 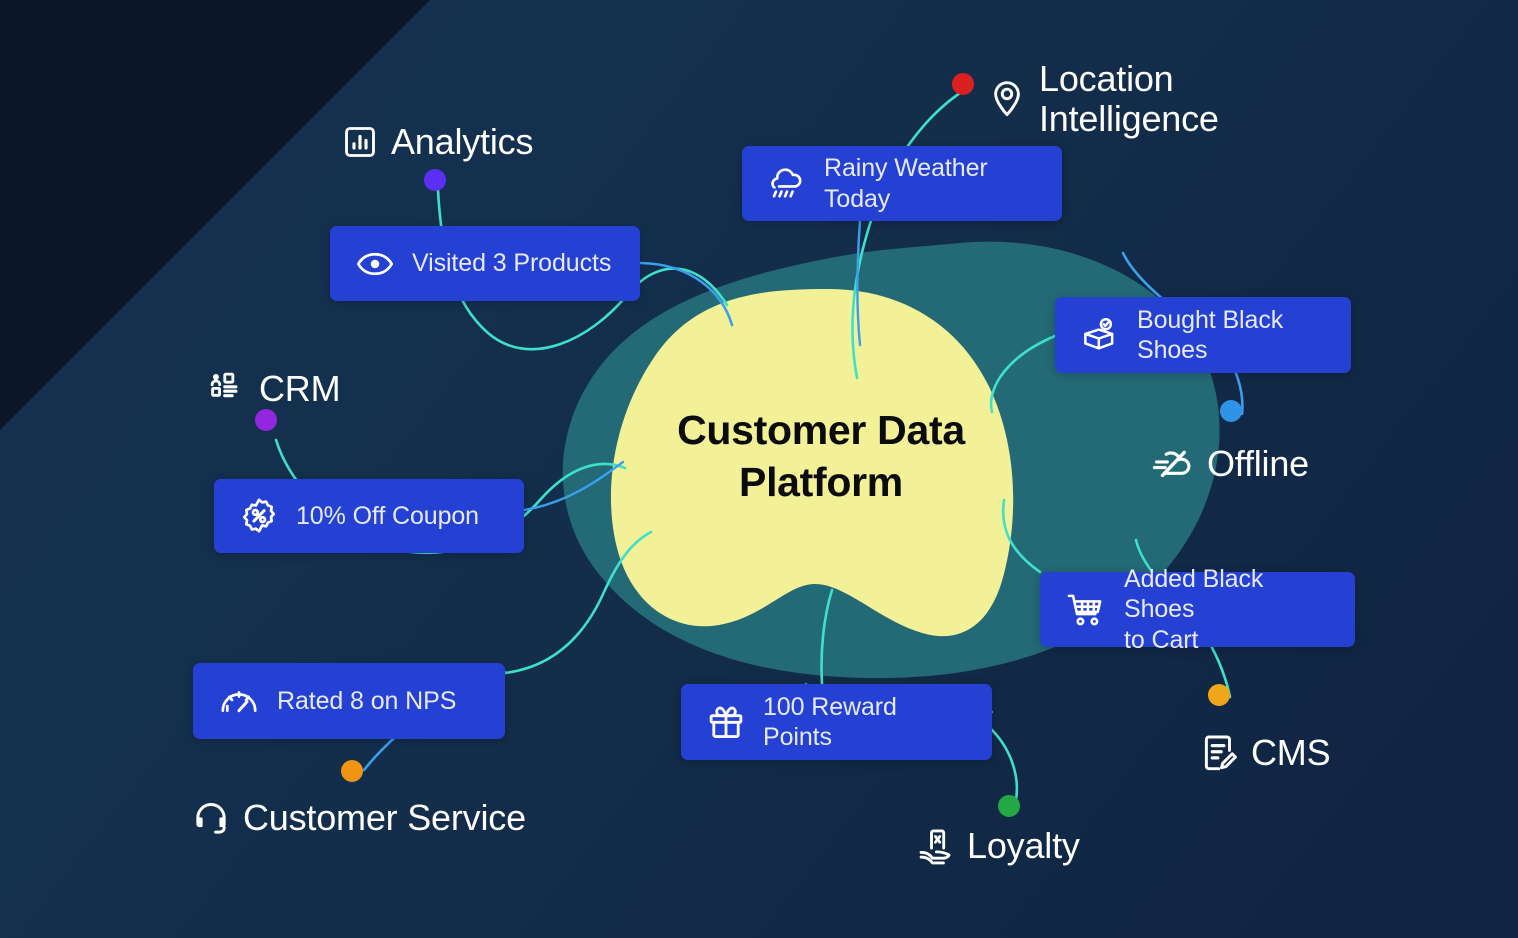 What do you see at coordinates (259, 516) in the screenshot?
I see `coupon-percent-icon` at bounding box center [259, 516].